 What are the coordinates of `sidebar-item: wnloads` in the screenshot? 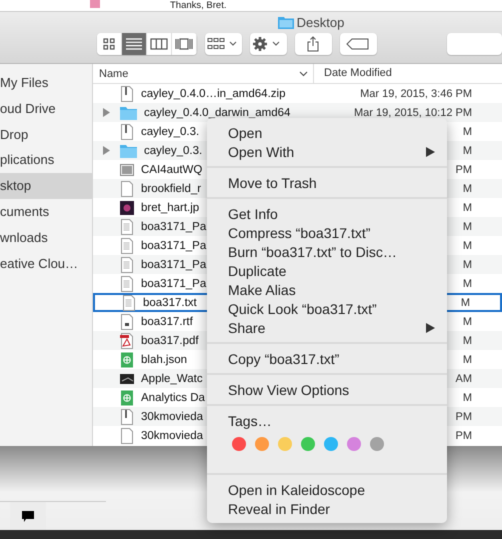 It's located at (46, 237).